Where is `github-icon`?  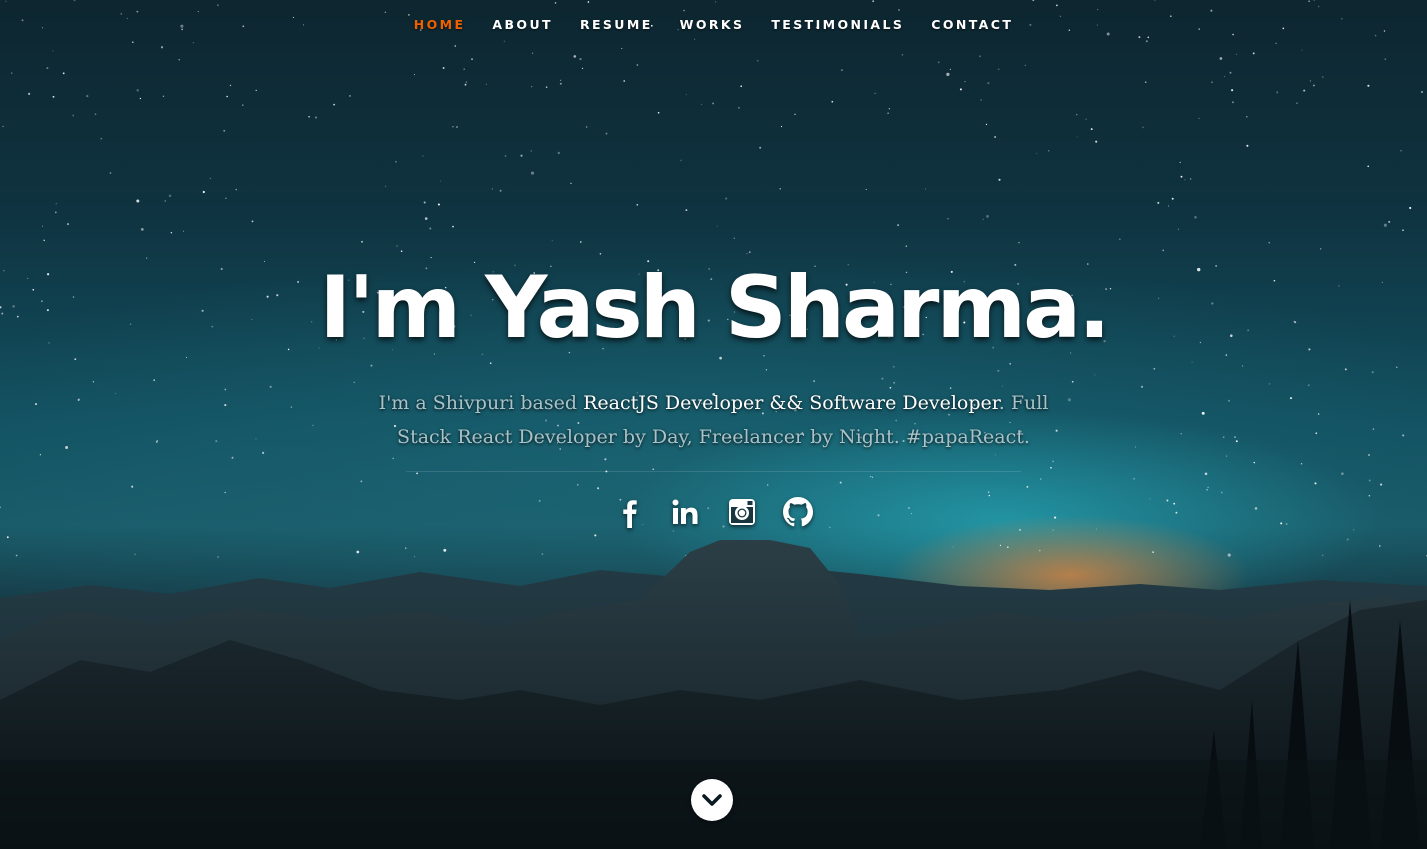
github-icon is located at coordinates (797, 512).